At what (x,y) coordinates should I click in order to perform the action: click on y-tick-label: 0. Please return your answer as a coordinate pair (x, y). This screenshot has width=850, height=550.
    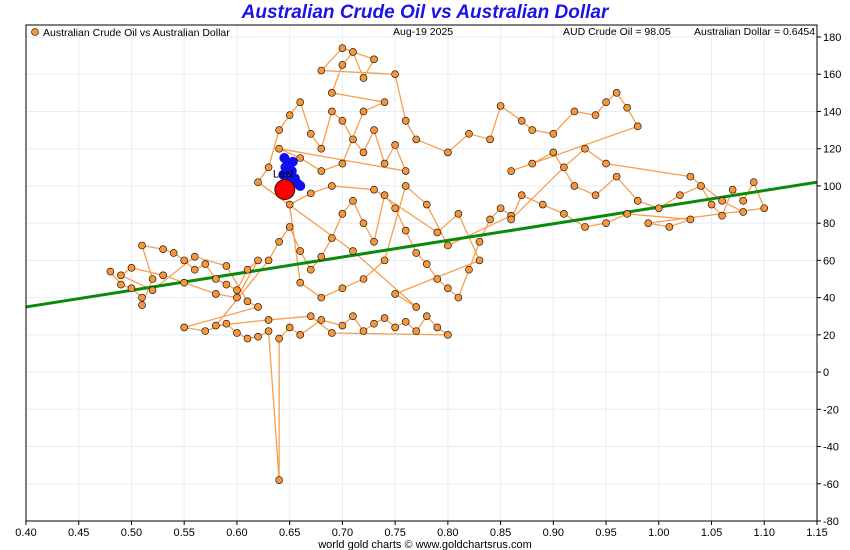
    Looking at the image, I should click on (826, 373).